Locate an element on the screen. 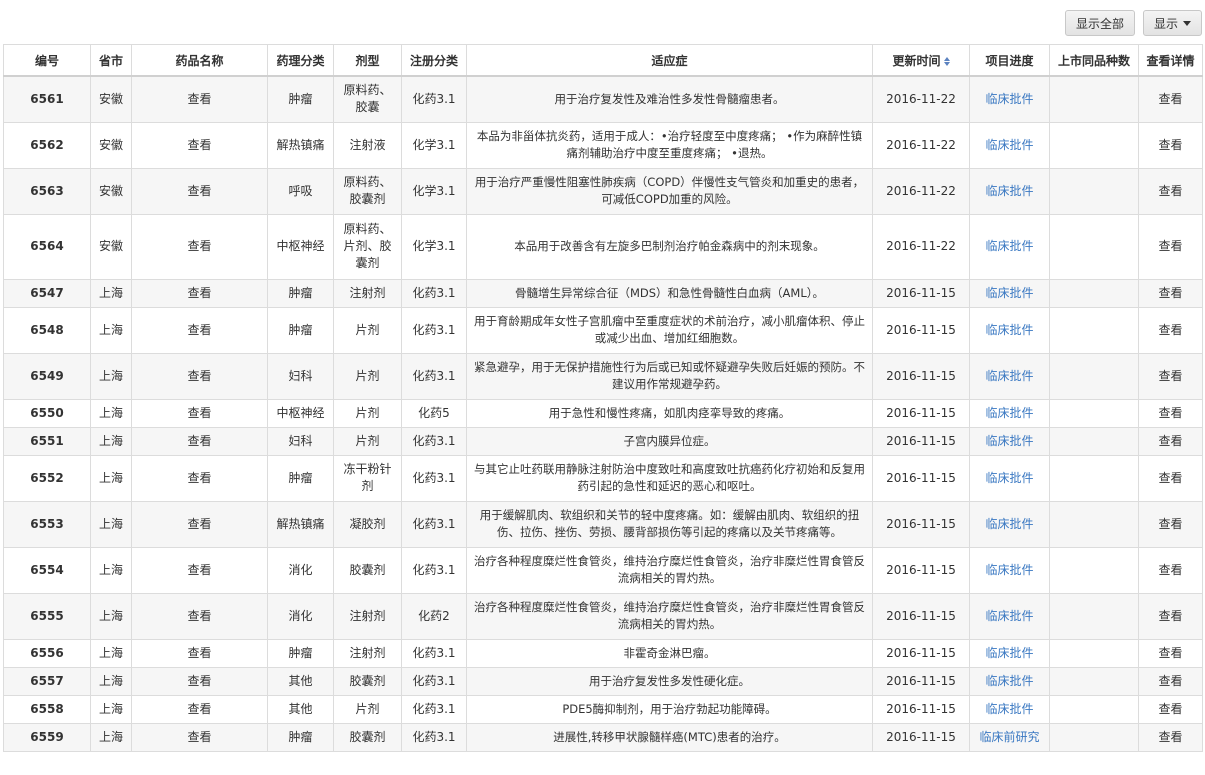 Image resolution: width=1205 pixels, height=775 pixels. col-header-detail: 查看详情 is located at coordinates (1170, 60).